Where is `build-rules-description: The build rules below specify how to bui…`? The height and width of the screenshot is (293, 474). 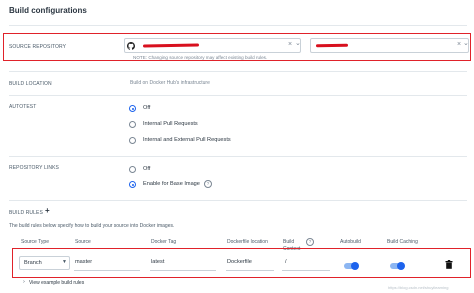 build-rules-description: The build rules below specify how to bui… is located at coordinates (92, 226).